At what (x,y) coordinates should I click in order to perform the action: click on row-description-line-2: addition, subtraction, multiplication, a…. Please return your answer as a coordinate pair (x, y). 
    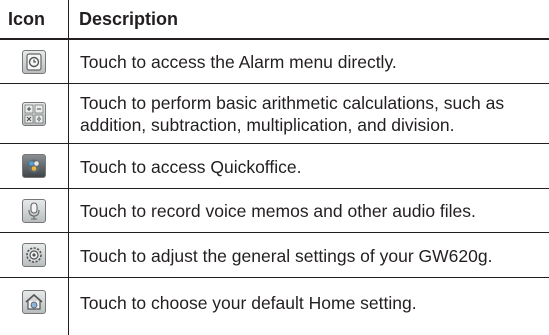
    Looking at the image, I should click on (267, 125).